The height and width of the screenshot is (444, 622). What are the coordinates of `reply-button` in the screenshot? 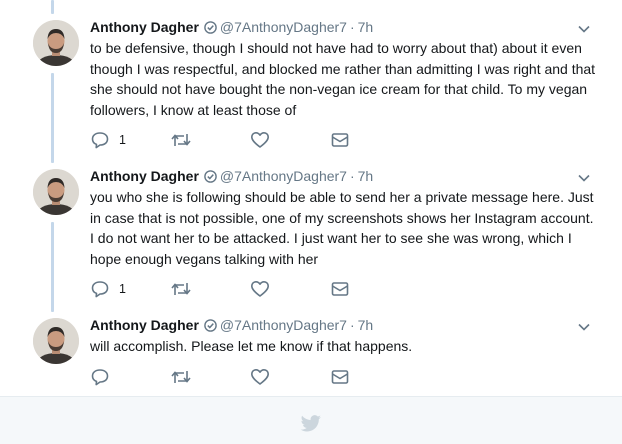 It's located at (104, 377).